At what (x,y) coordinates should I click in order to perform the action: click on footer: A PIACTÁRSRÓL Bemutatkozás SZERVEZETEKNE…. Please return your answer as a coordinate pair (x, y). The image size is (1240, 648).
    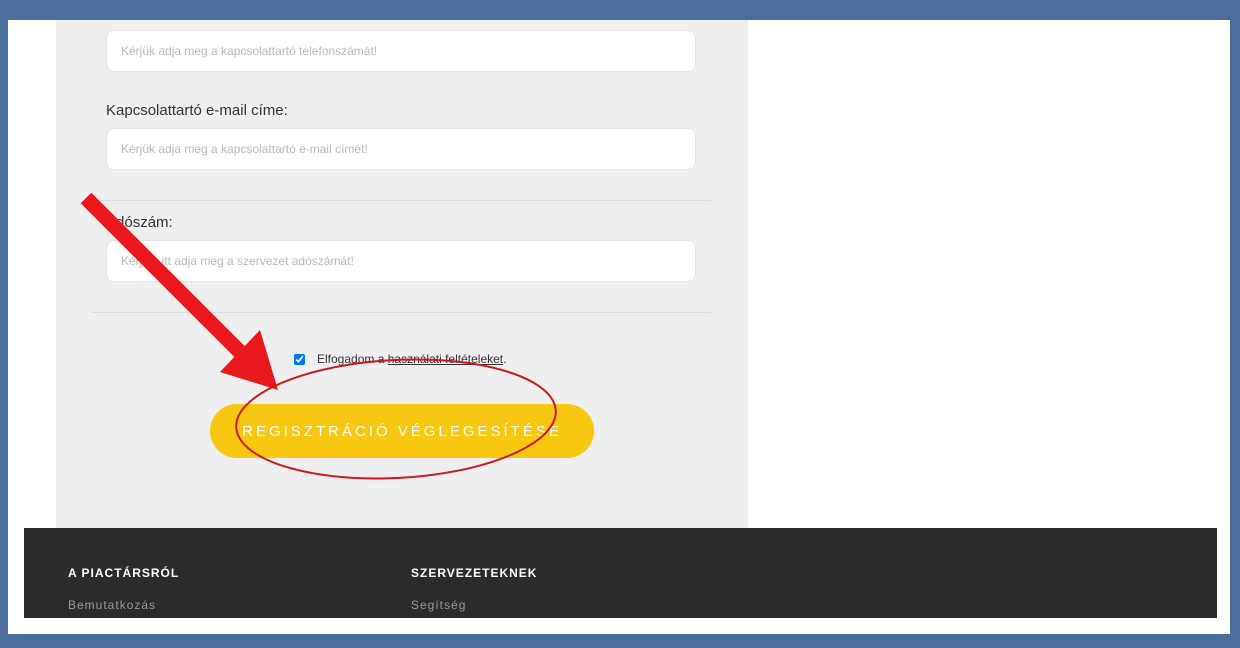
    Looking at the image, I should click on (620, 573).